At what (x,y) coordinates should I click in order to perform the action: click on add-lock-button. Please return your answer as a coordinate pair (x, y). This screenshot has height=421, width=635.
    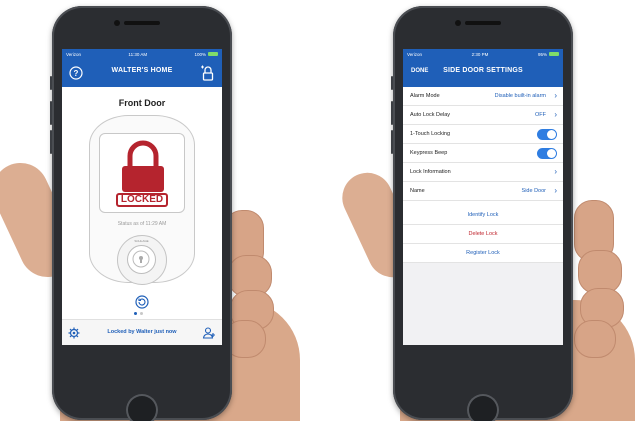
    Looking at the image, I should click on (208, 73).